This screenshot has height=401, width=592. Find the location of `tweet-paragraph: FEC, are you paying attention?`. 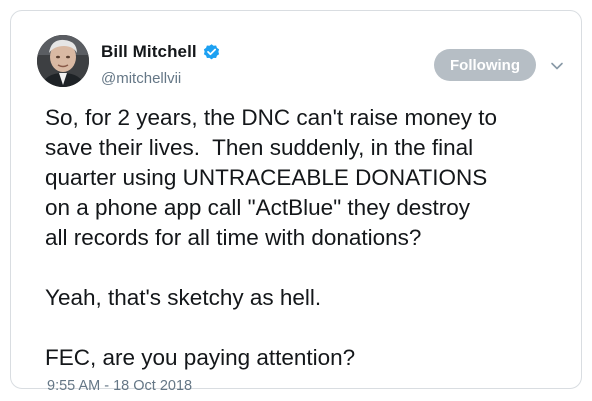

tweet-paragraph: FEC, are you paying attention? is located at coordinates (200, 357).